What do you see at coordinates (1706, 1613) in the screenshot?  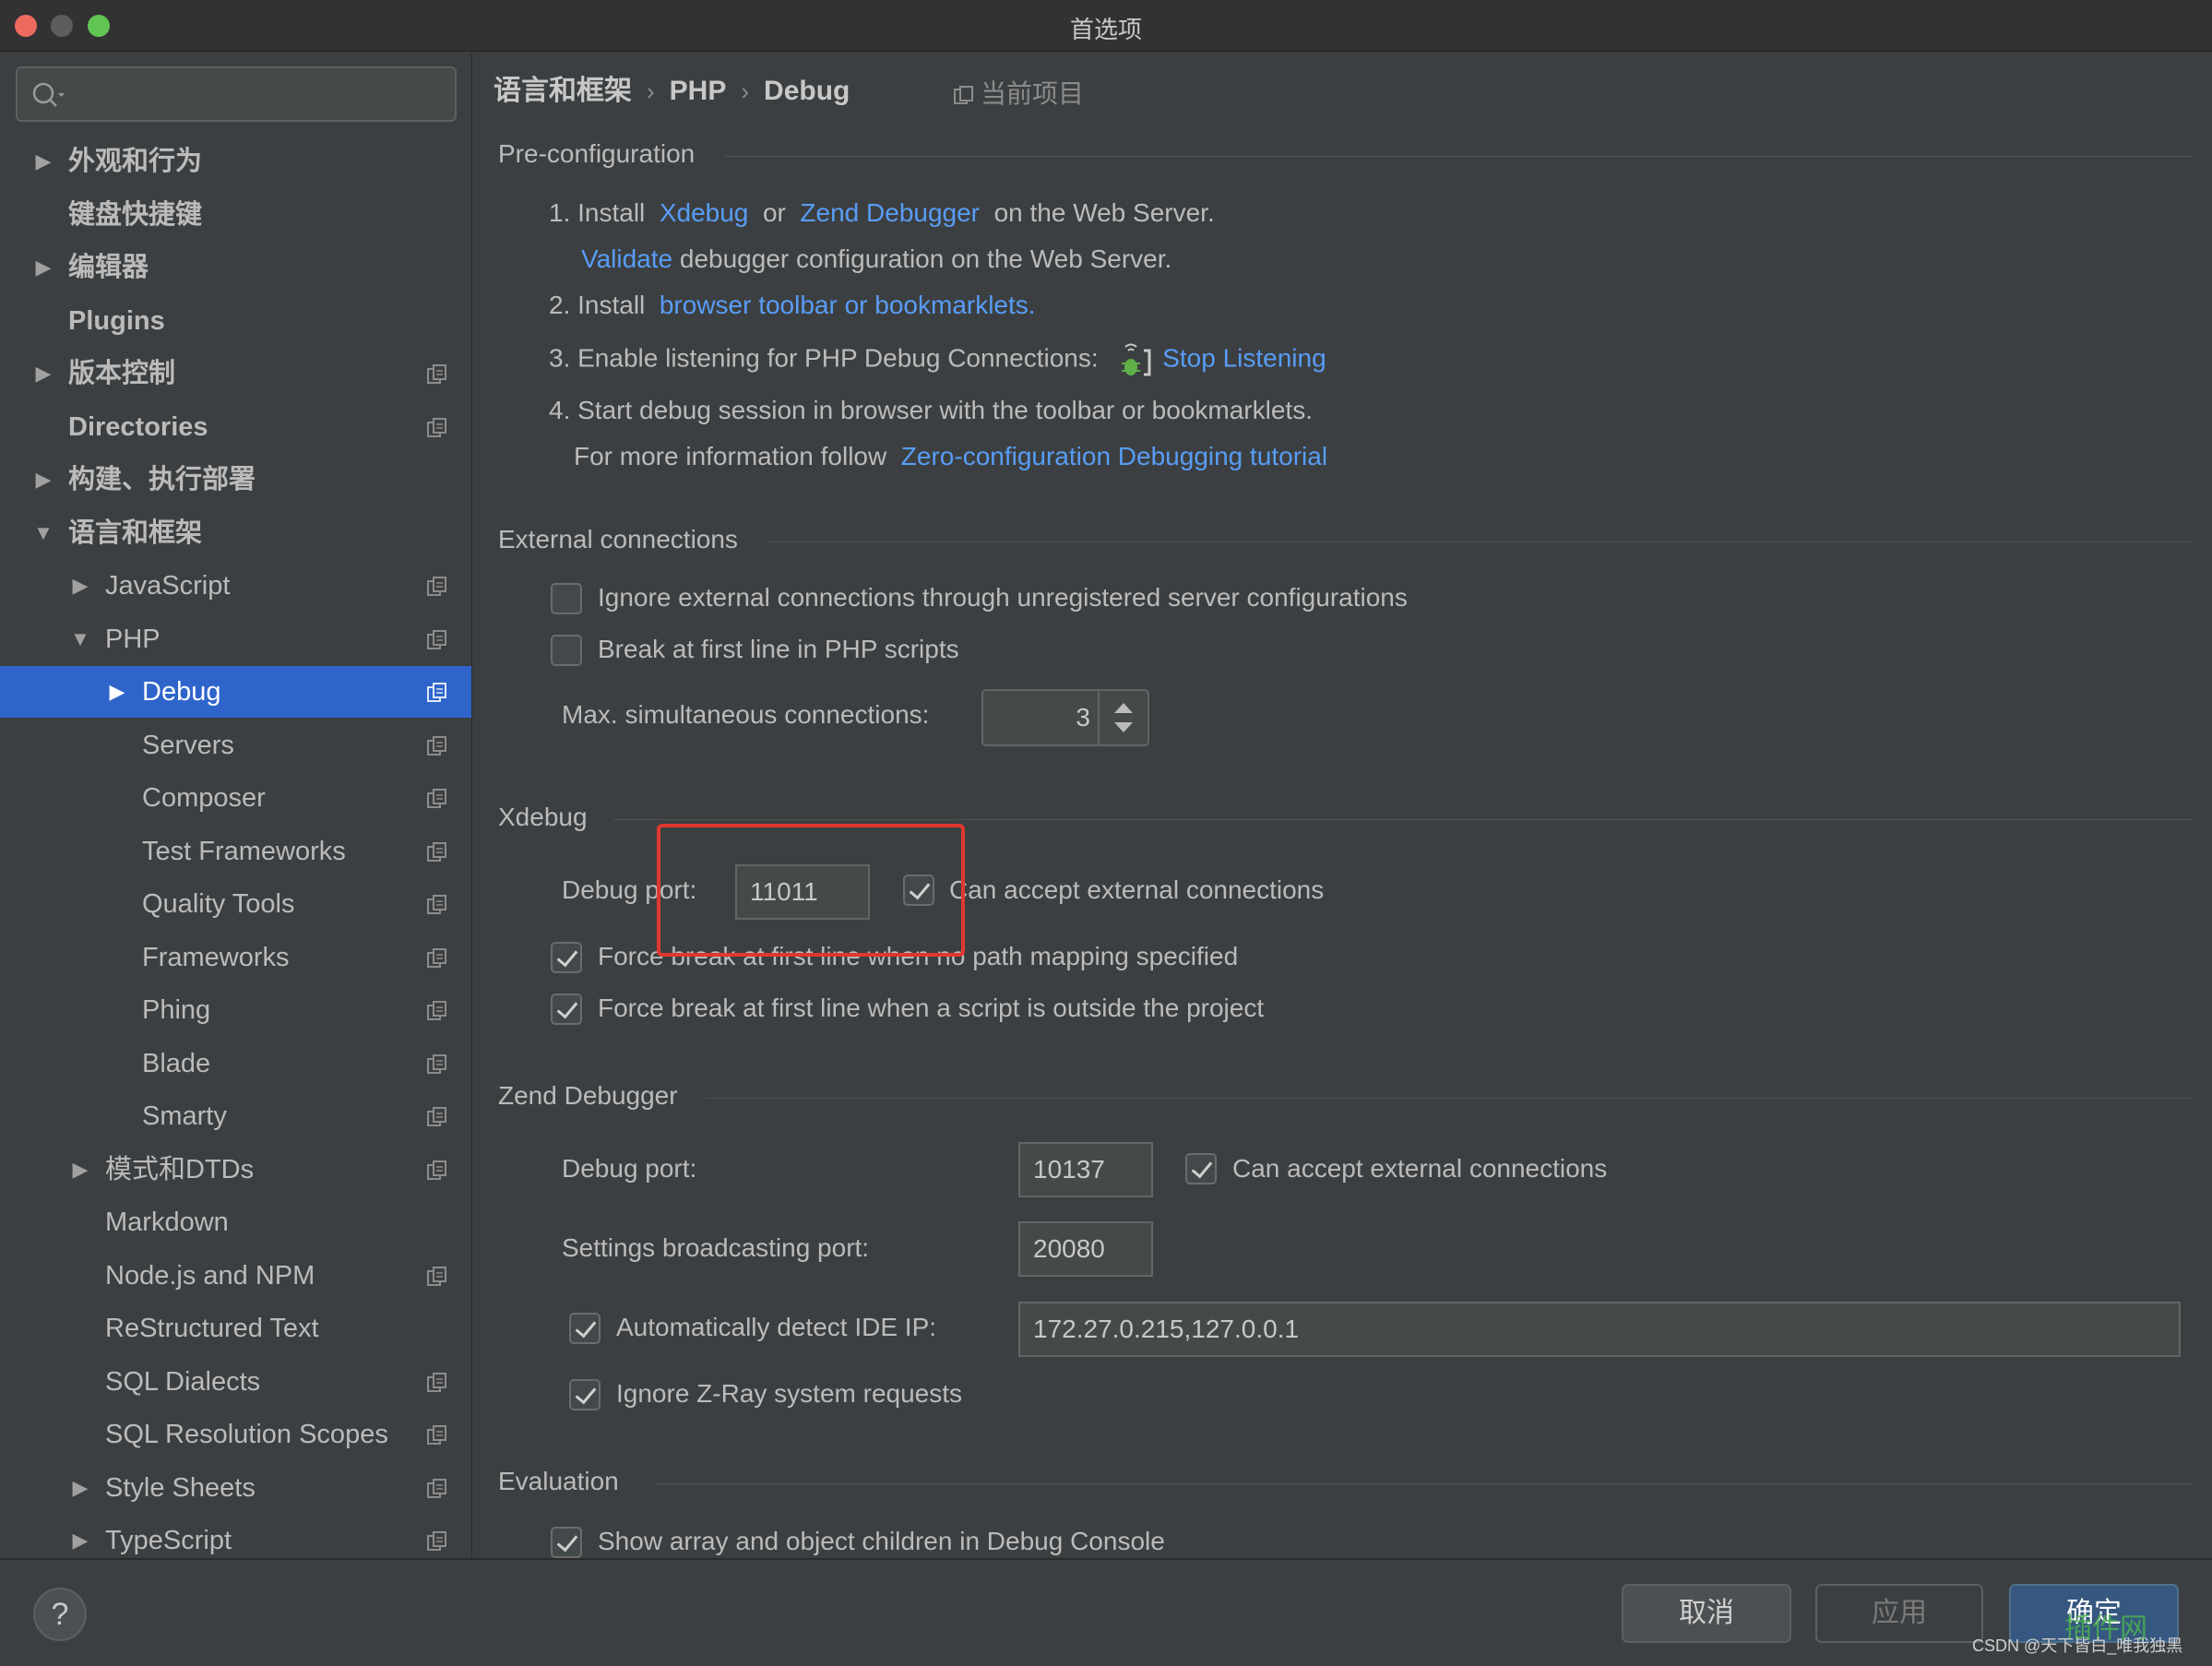 I see `cancel-button: 取消` at bounding box center [1706, 1613].